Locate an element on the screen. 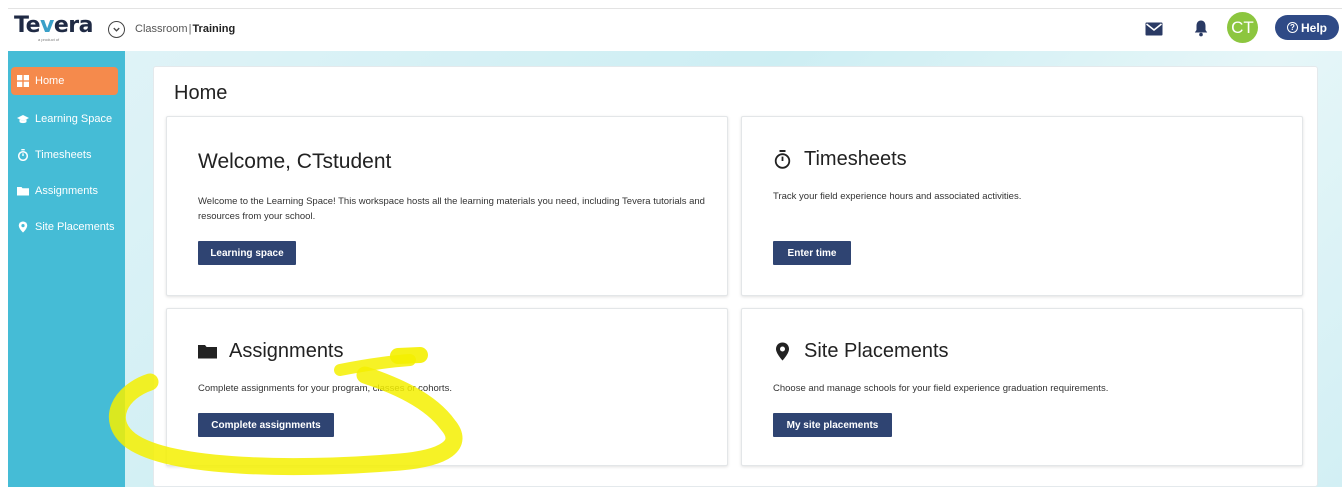  question-circle-icon: ? is located at coordinates (1292, 27).